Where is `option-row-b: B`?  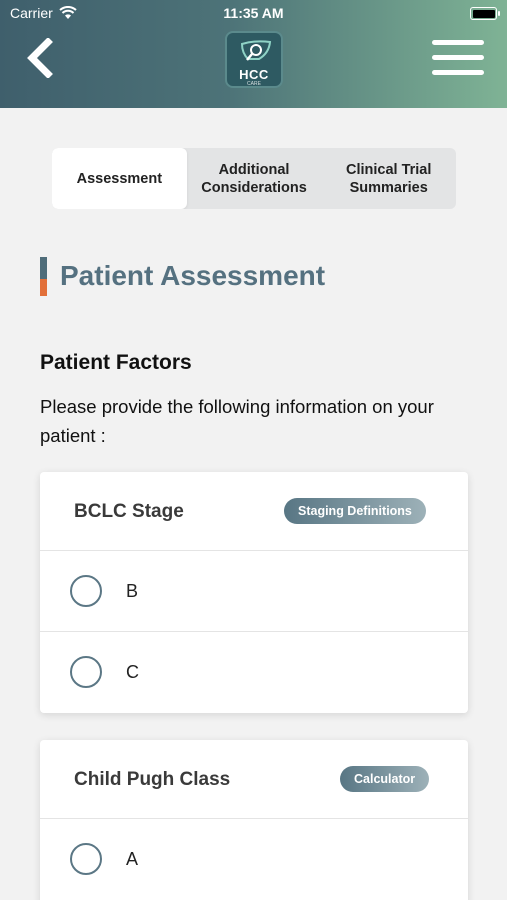
option-row-b: B is located at coordinates (254, 591).